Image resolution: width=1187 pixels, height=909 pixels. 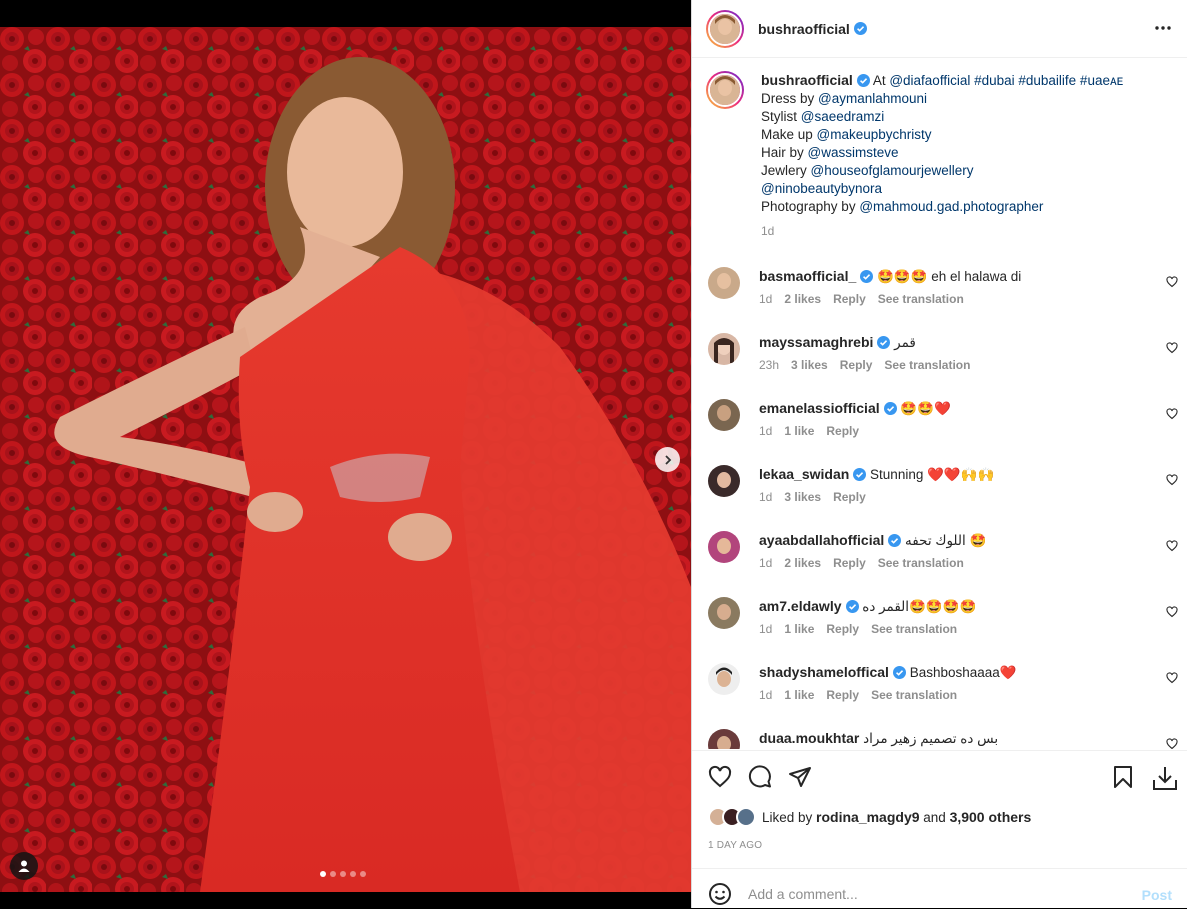 I want to click on tagged-users-button, so click(x=24, y=866).